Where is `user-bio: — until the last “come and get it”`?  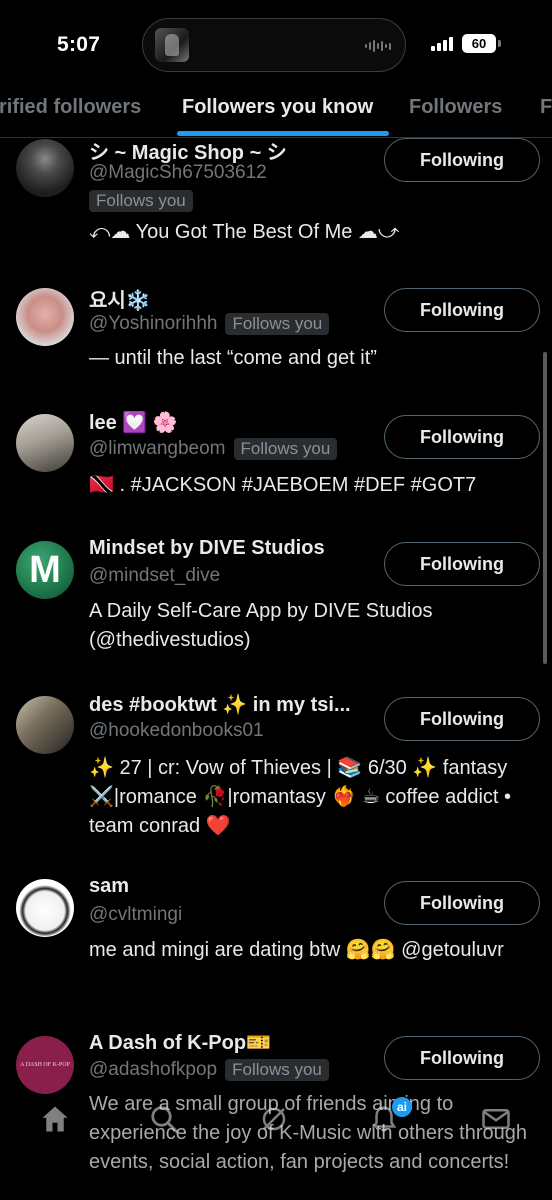 user-bio: — until the last “come and get it” is located at coordinates (233, 358).